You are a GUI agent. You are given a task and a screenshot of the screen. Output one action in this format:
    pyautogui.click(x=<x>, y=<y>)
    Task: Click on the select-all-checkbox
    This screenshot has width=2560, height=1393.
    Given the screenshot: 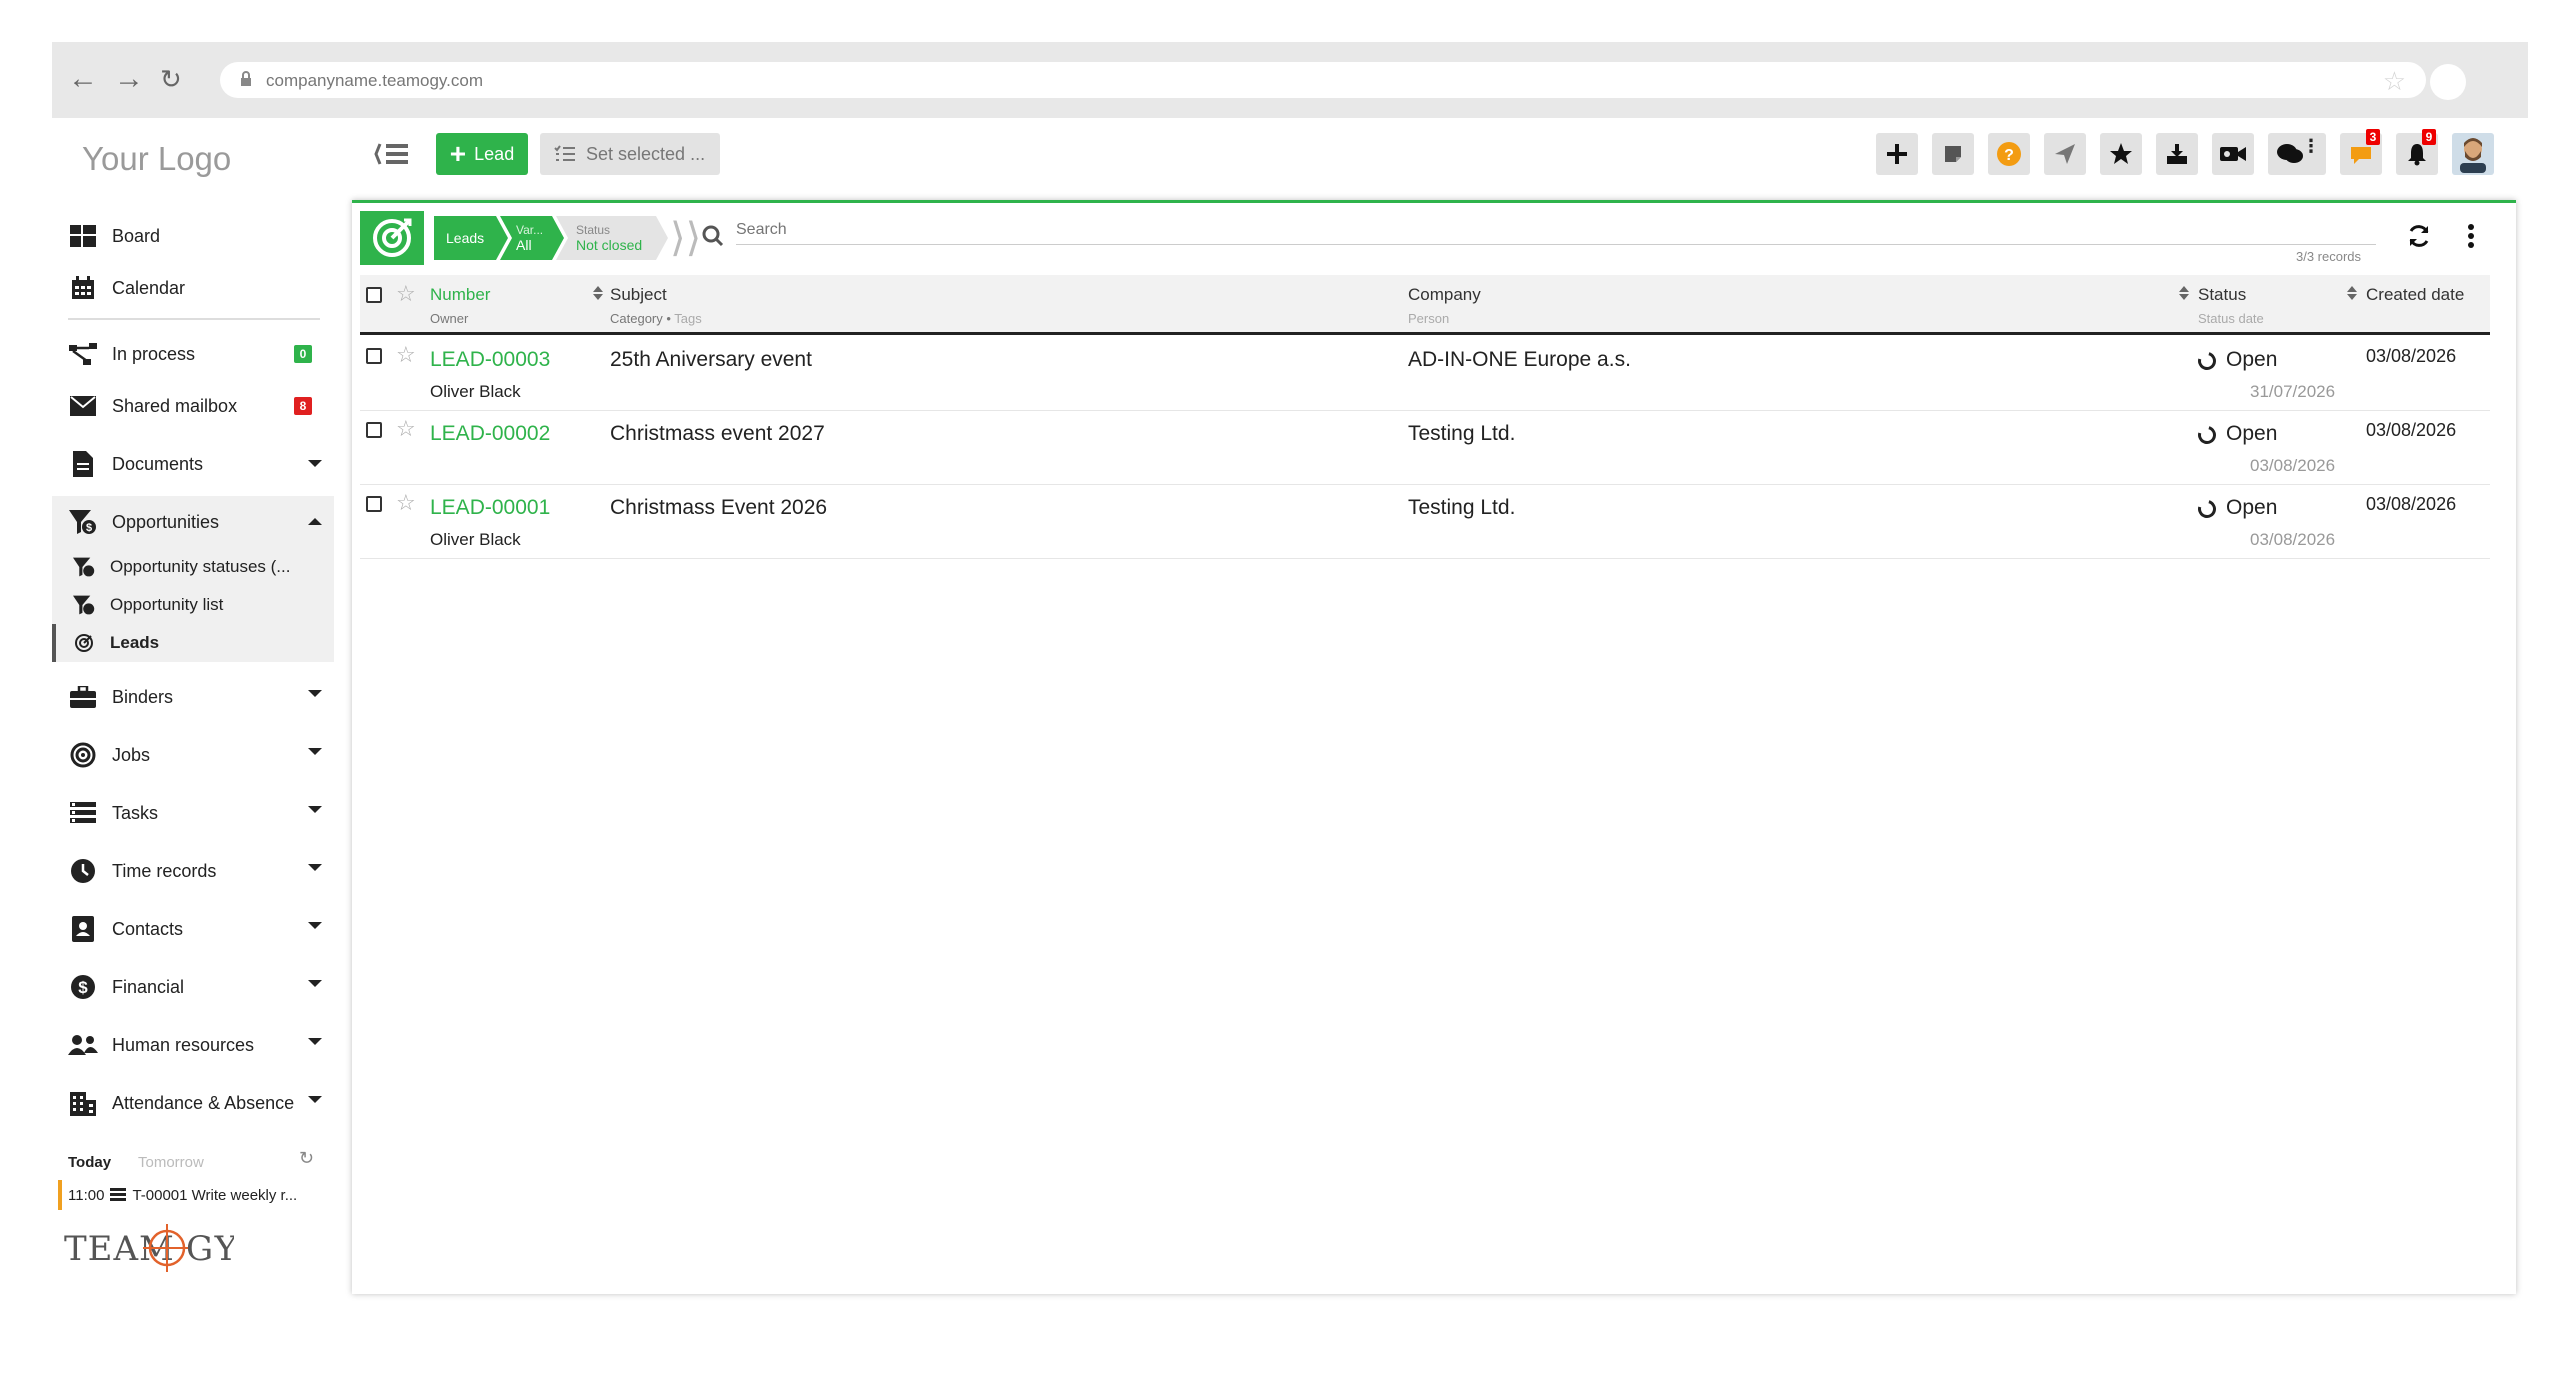 What is the action you would take?
    pyautogui.click(x=374, y=295)
    